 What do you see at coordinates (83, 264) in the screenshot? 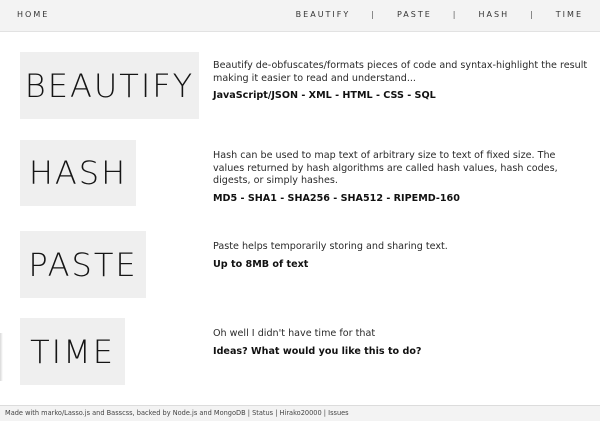
I see `paste-tile: PASTE` at bounding box center [83, 264].